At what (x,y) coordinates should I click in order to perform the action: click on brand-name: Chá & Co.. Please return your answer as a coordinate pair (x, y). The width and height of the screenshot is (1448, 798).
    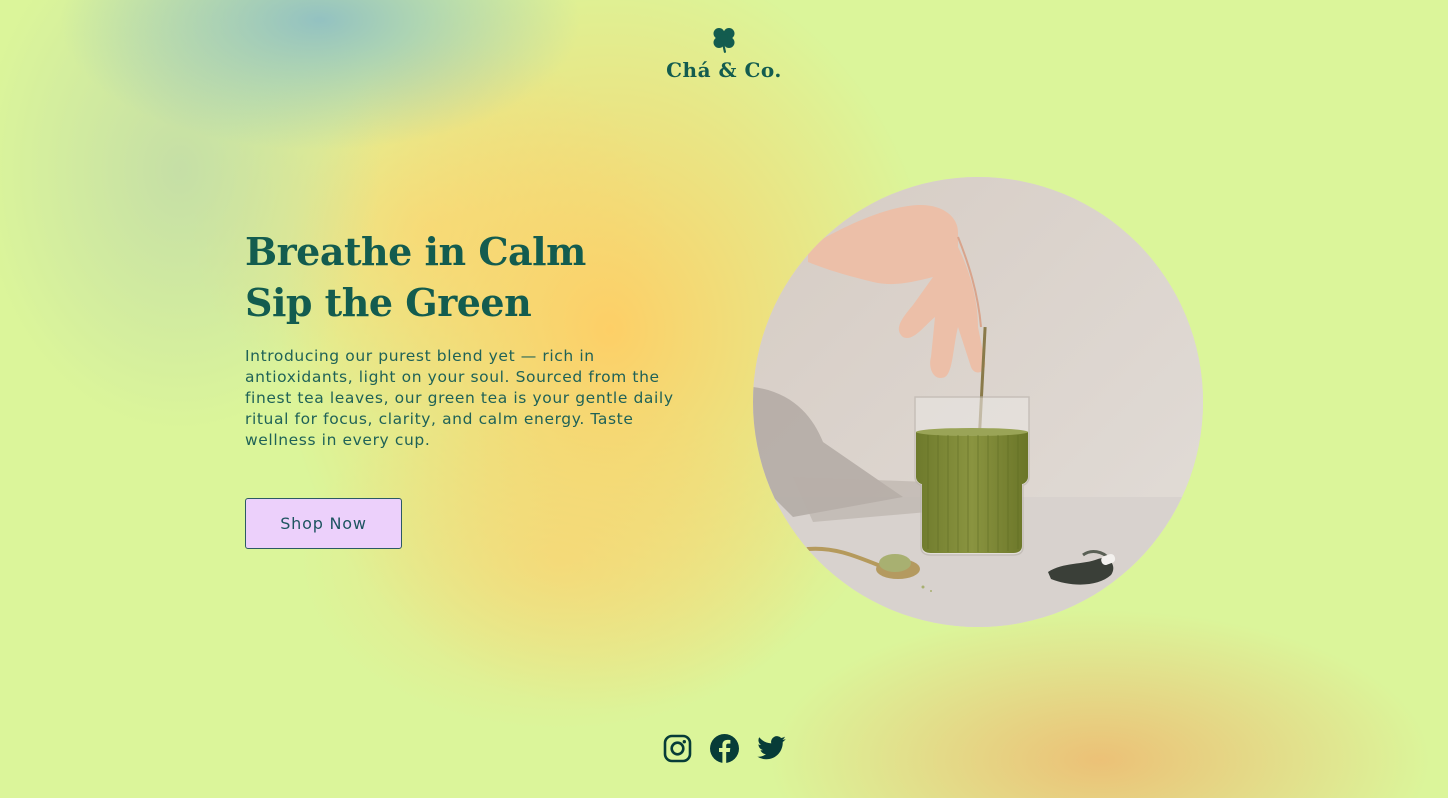
    Looking at the image, I should click on (724, 70).